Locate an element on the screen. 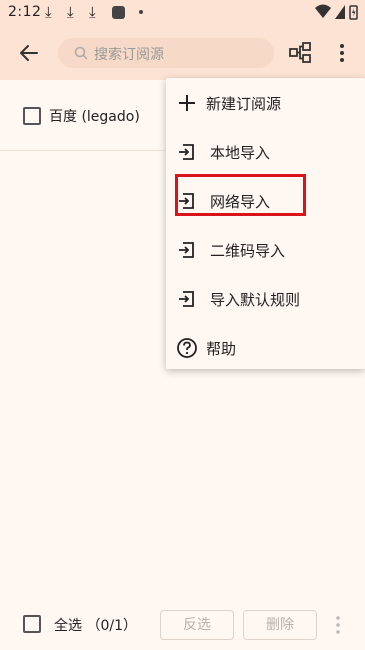 The image size is (365, 650). group-icon is located at coordinates (300, 52).